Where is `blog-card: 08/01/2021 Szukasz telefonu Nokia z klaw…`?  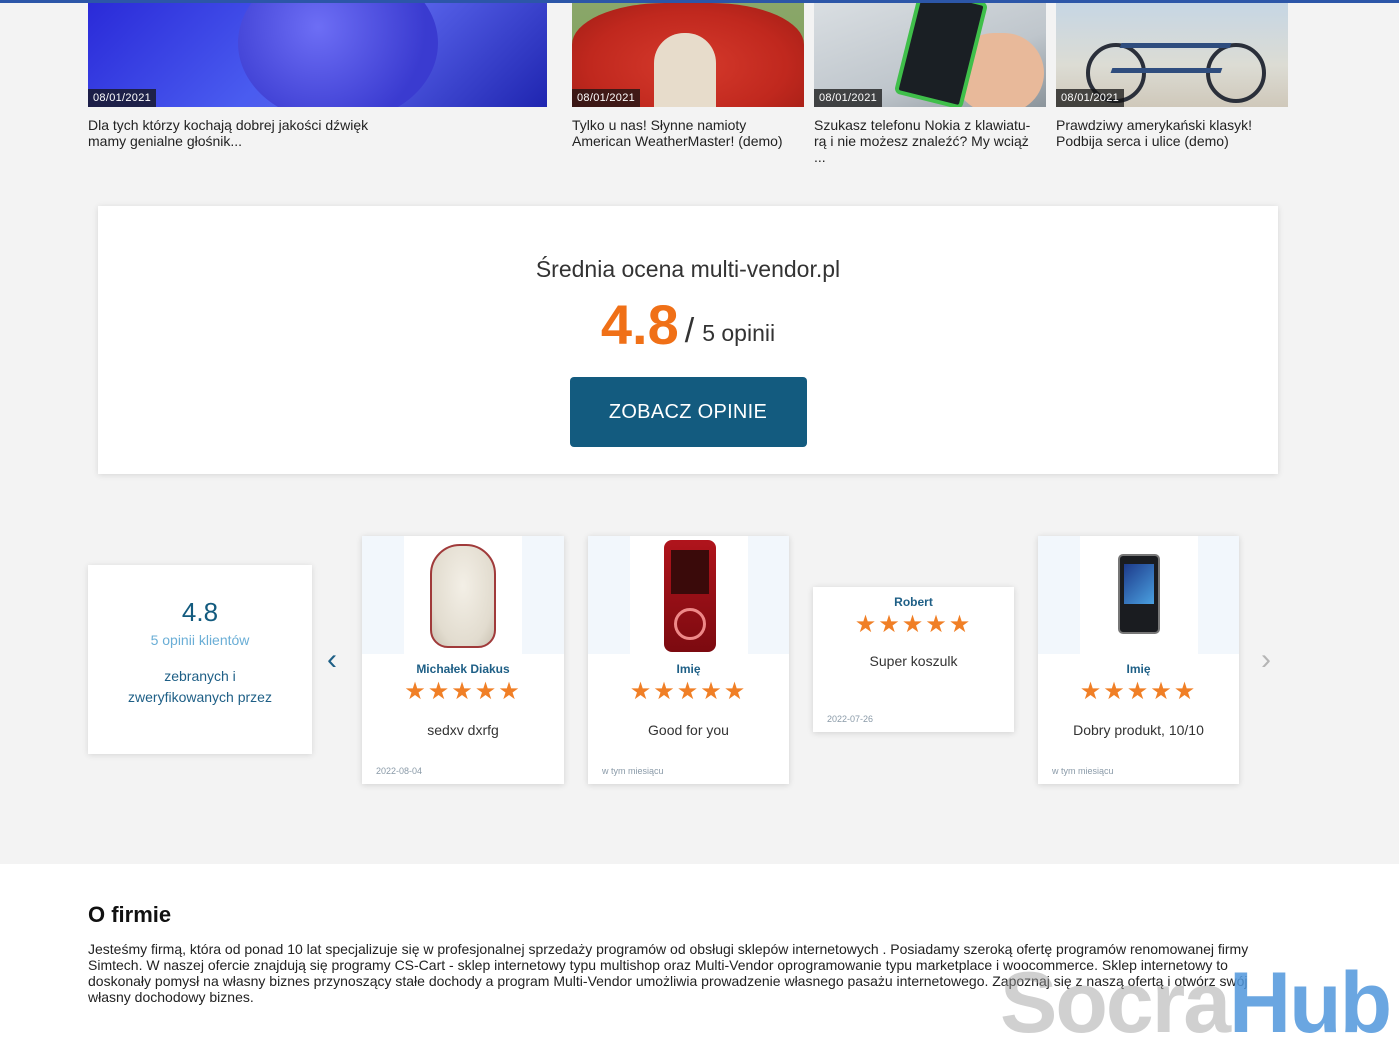 blog-card: 08/01/2021 Szukasz telefonu Nokia z klaw… is located at coordinates (930, 84).